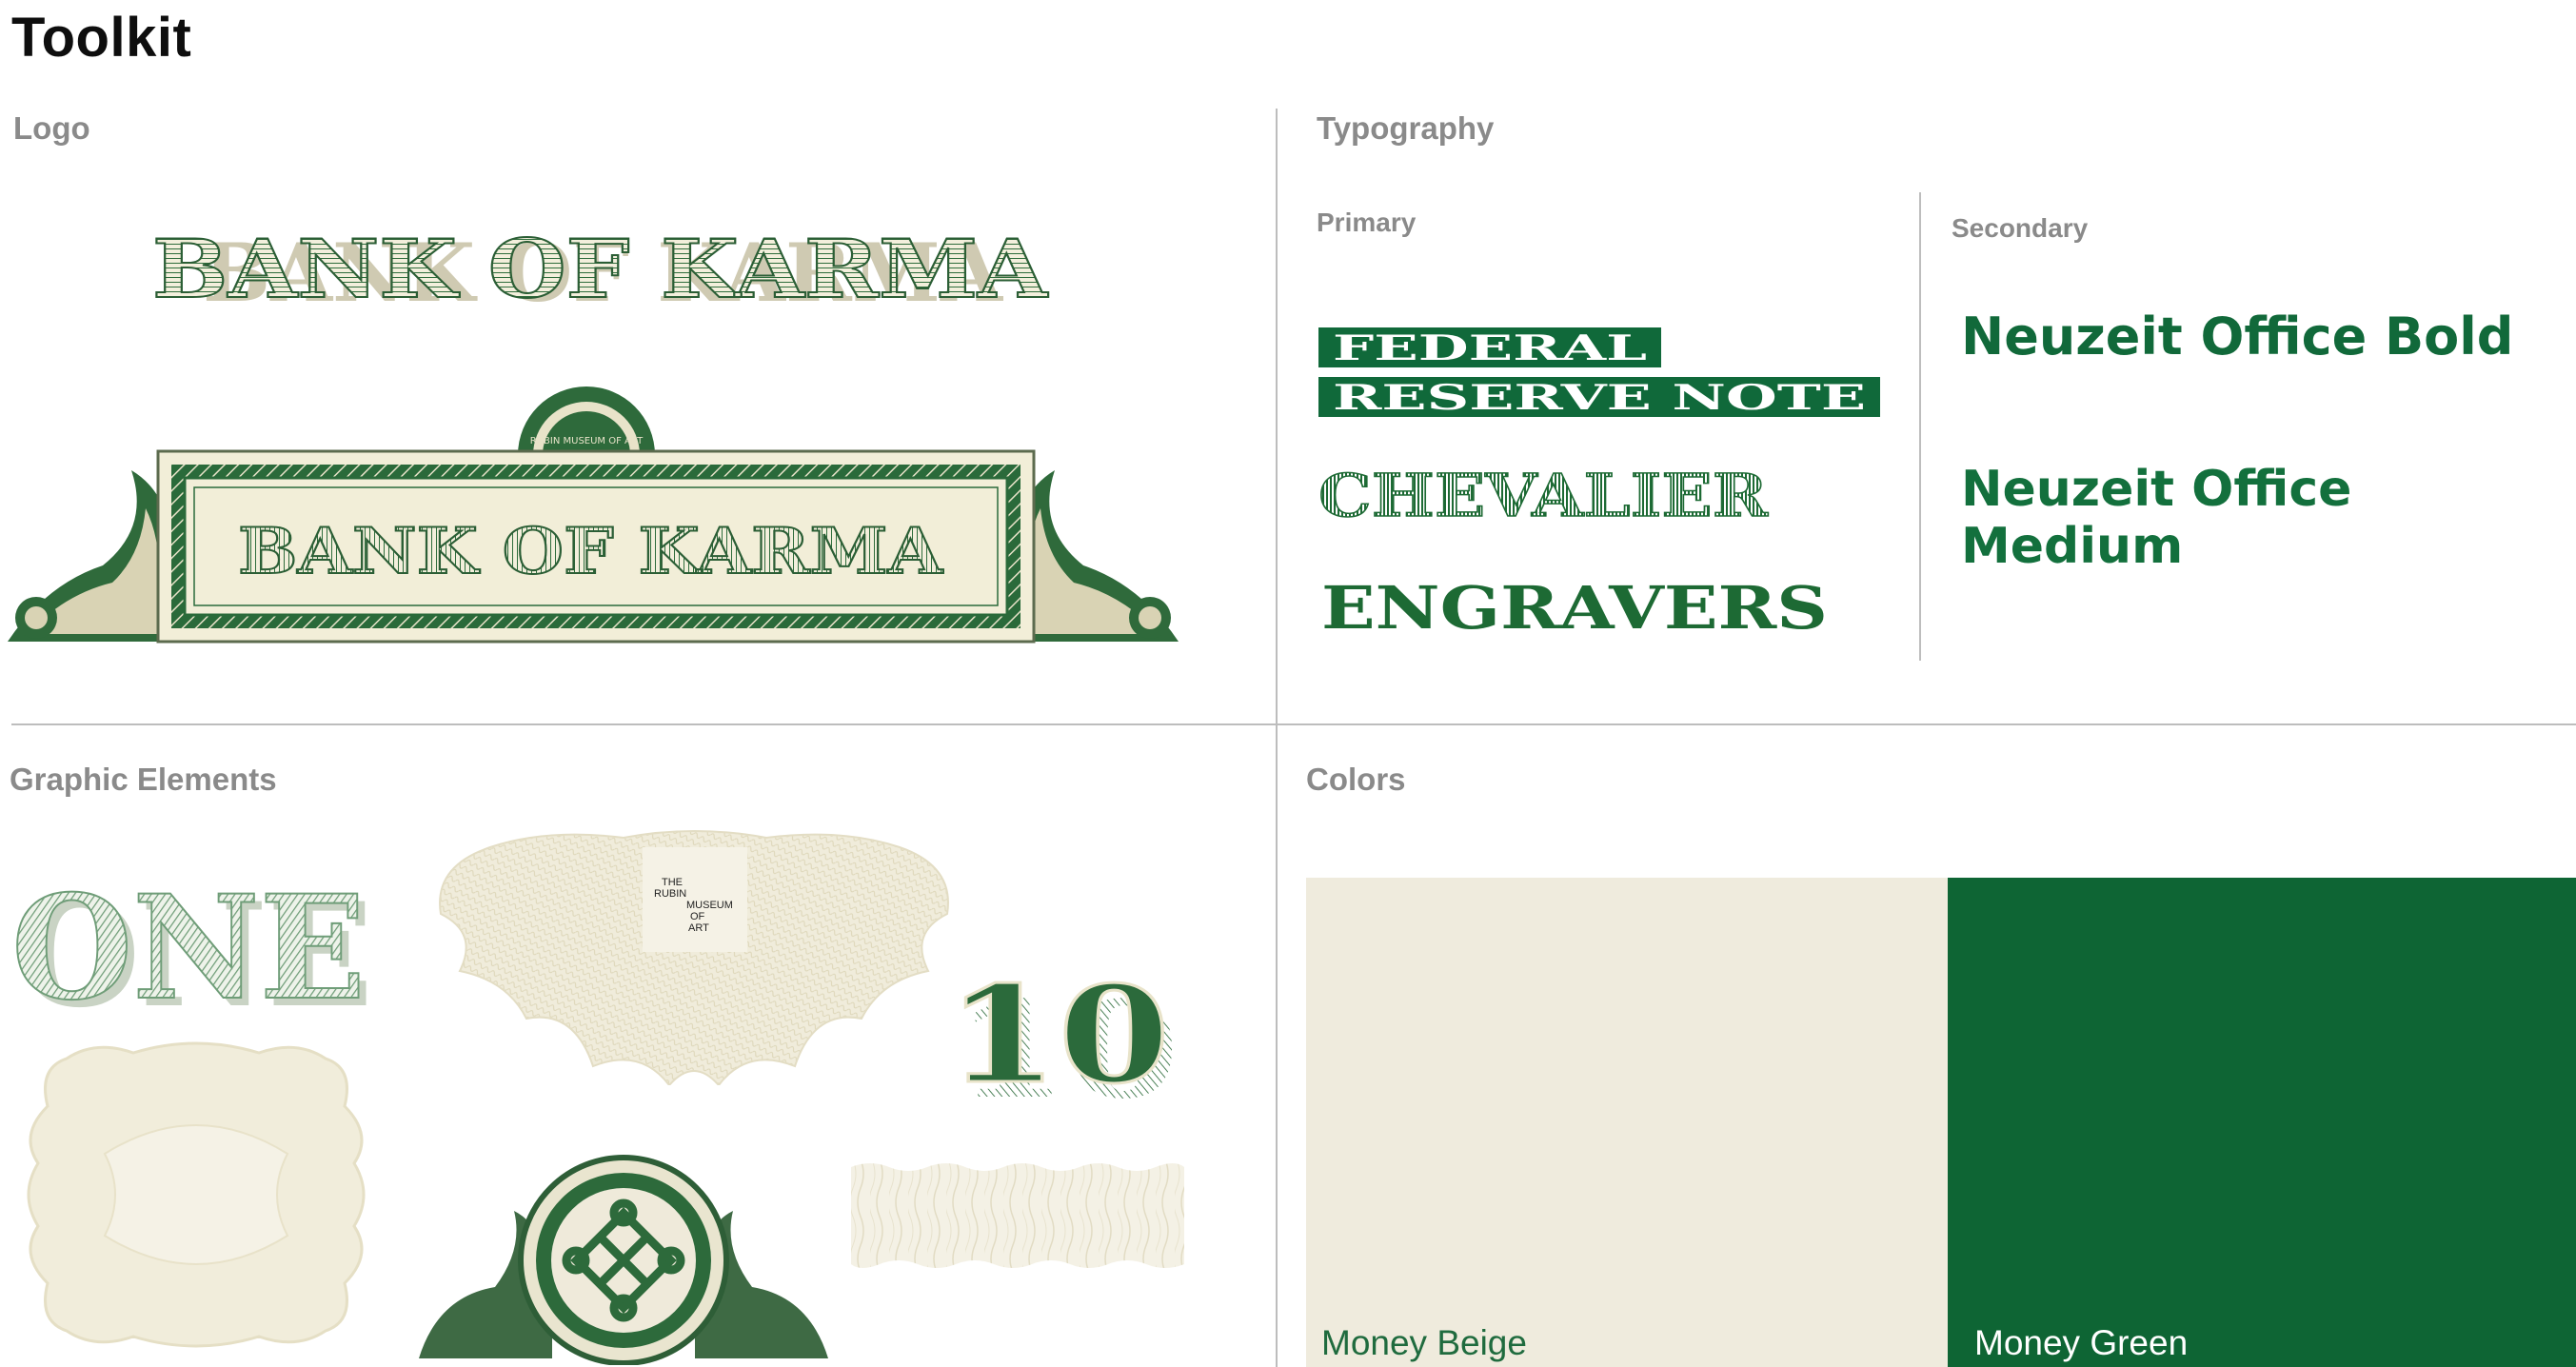 This screenshot has width=2576, height=1367. Describe the element at coordinates (196, 1195) in the screenshot. I see `ornamental-frame` at that location.